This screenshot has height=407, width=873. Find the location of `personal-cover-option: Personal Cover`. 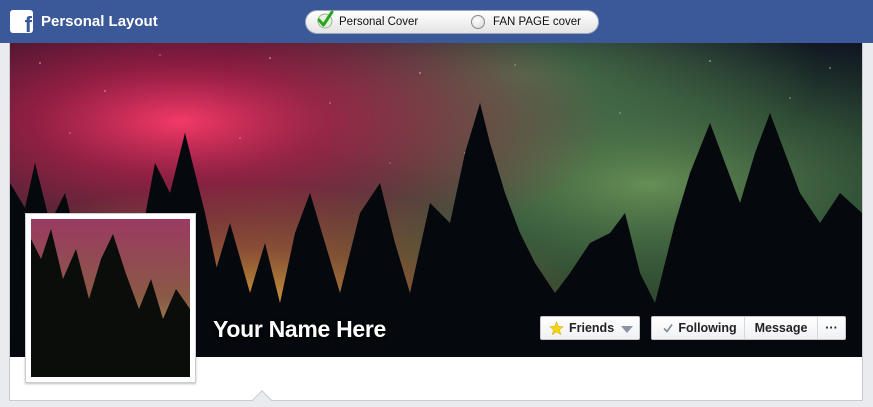

personal-cover-option: Personal Cover is located at coordinates (367, 21).